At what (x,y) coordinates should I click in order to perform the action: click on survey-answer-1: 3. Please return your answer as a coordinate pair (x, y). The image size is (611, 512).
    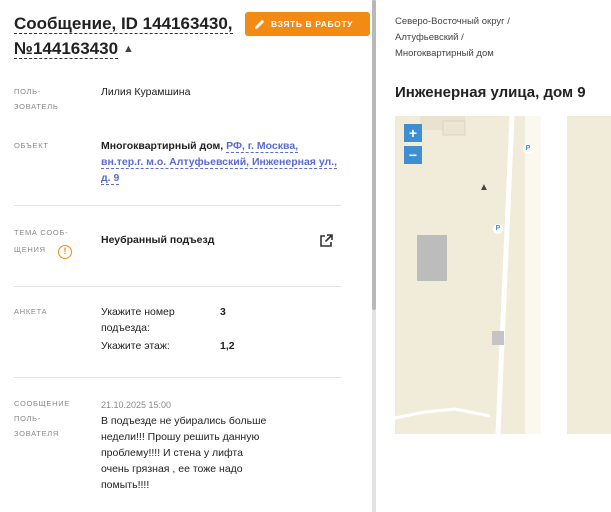
    Looking at the image, I should click on (223, 312).